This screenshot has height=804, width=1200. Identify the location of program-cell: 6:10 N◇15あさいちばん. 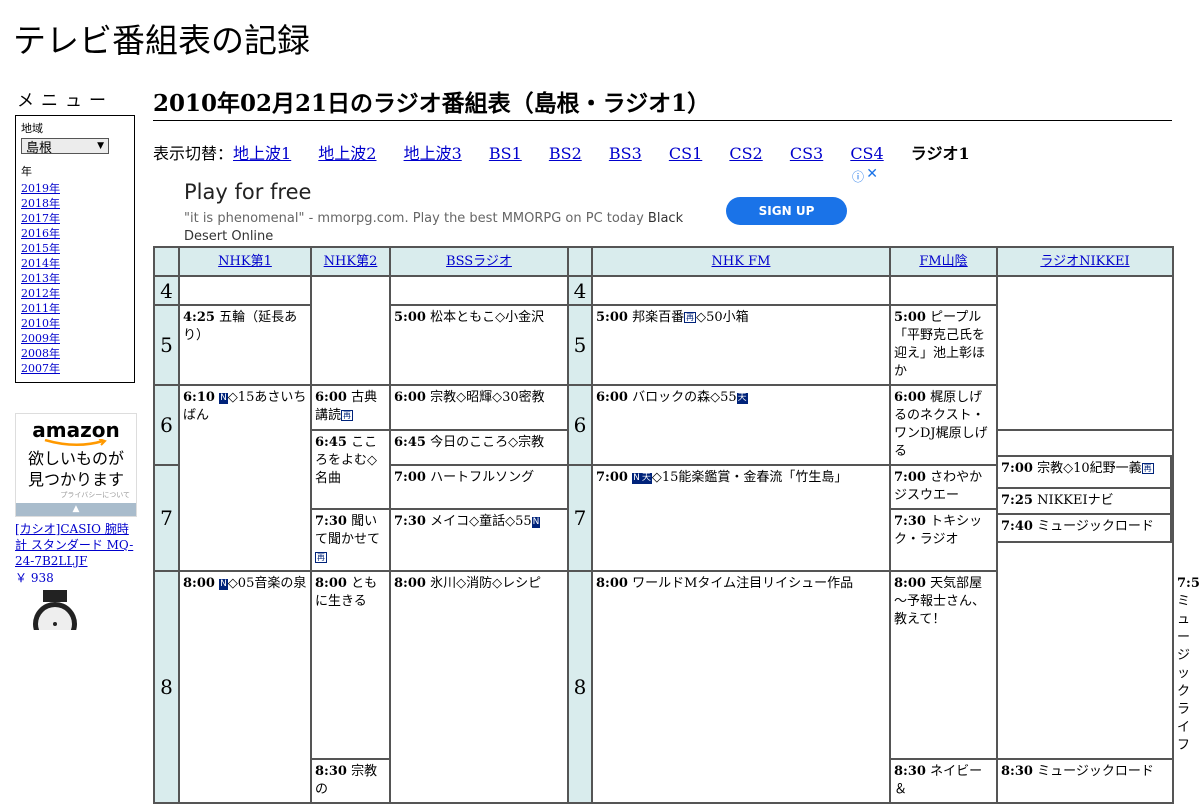
(245, 478).